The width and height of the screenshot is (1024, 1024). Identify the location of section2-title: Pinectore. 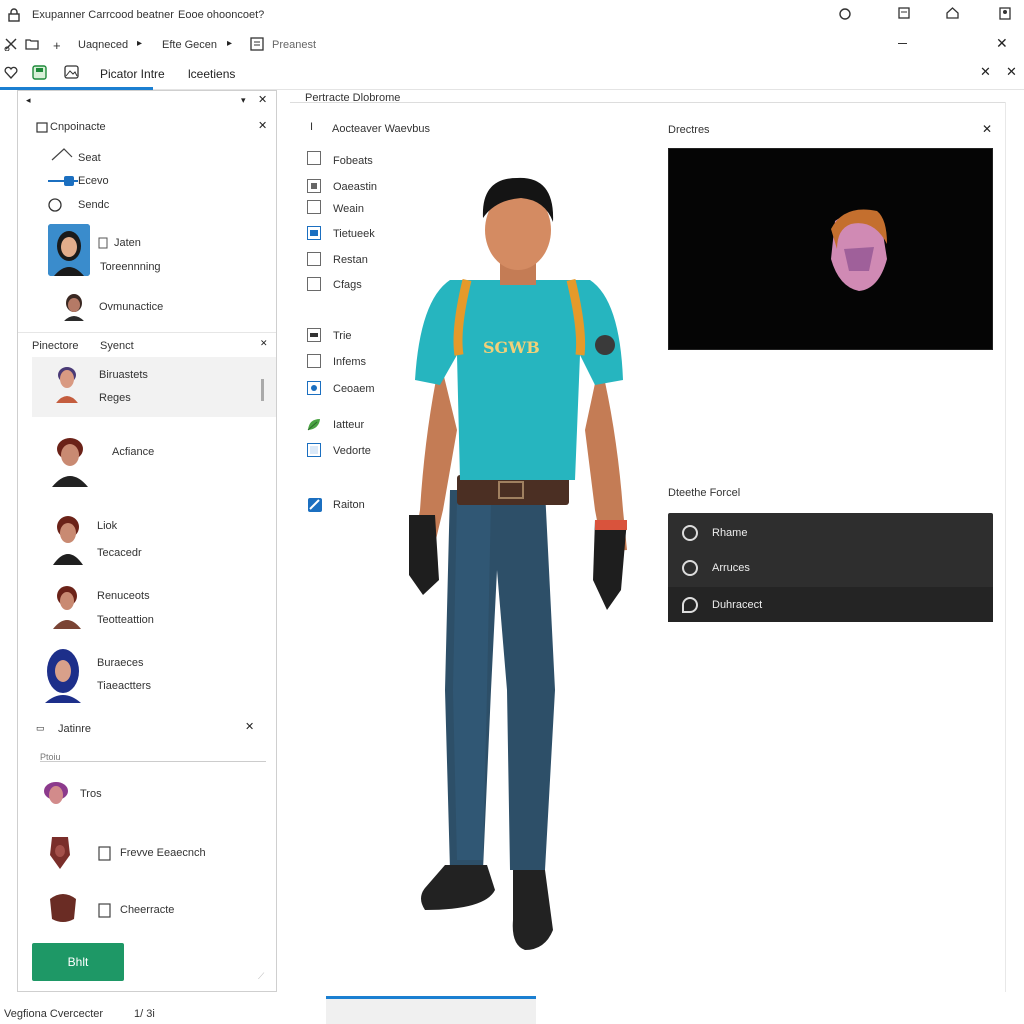
(55, 346).